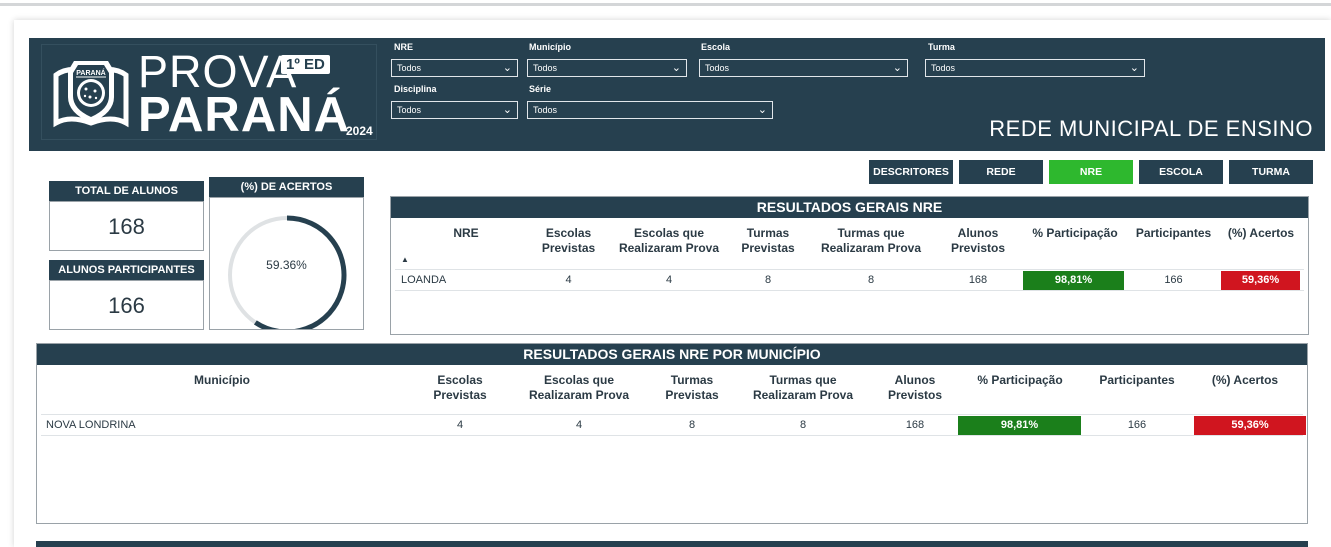 The width and height of the screenshot is (1331, 547). Describe the element at coordinates (461, 280) in the screenshot. I see `cell-nre: LOANDA` at that location.